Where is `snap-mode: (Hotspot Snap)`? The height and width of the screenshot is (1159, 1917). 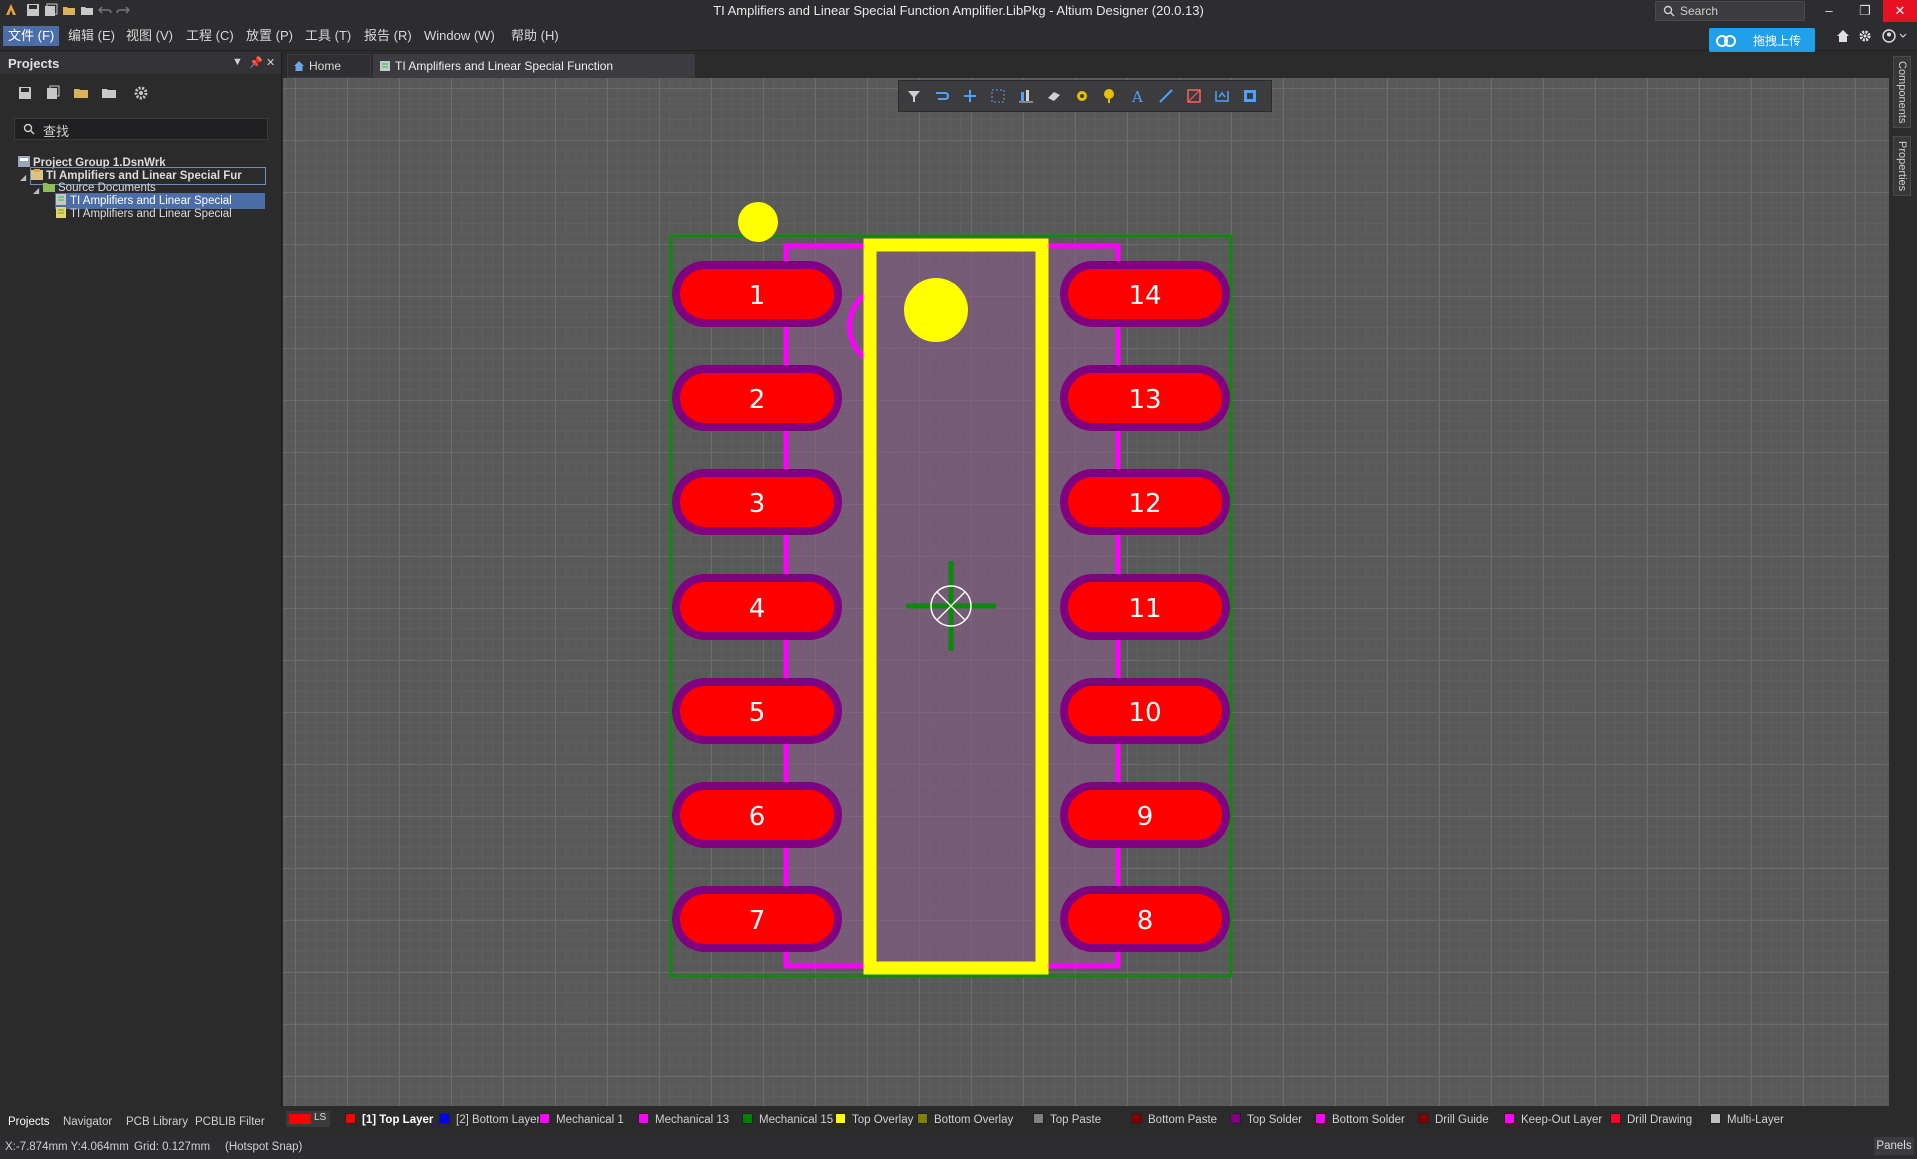
snap-mode: (Hotspot Snap) is located at coordinates (264, 1147).